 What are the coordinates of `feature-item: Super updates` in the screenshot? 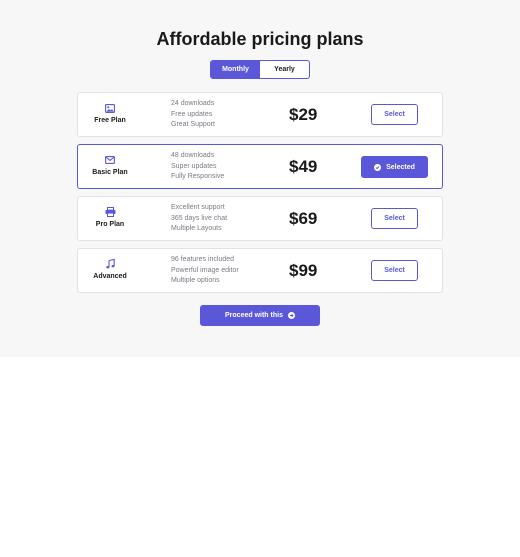 It's located at (194, 166).